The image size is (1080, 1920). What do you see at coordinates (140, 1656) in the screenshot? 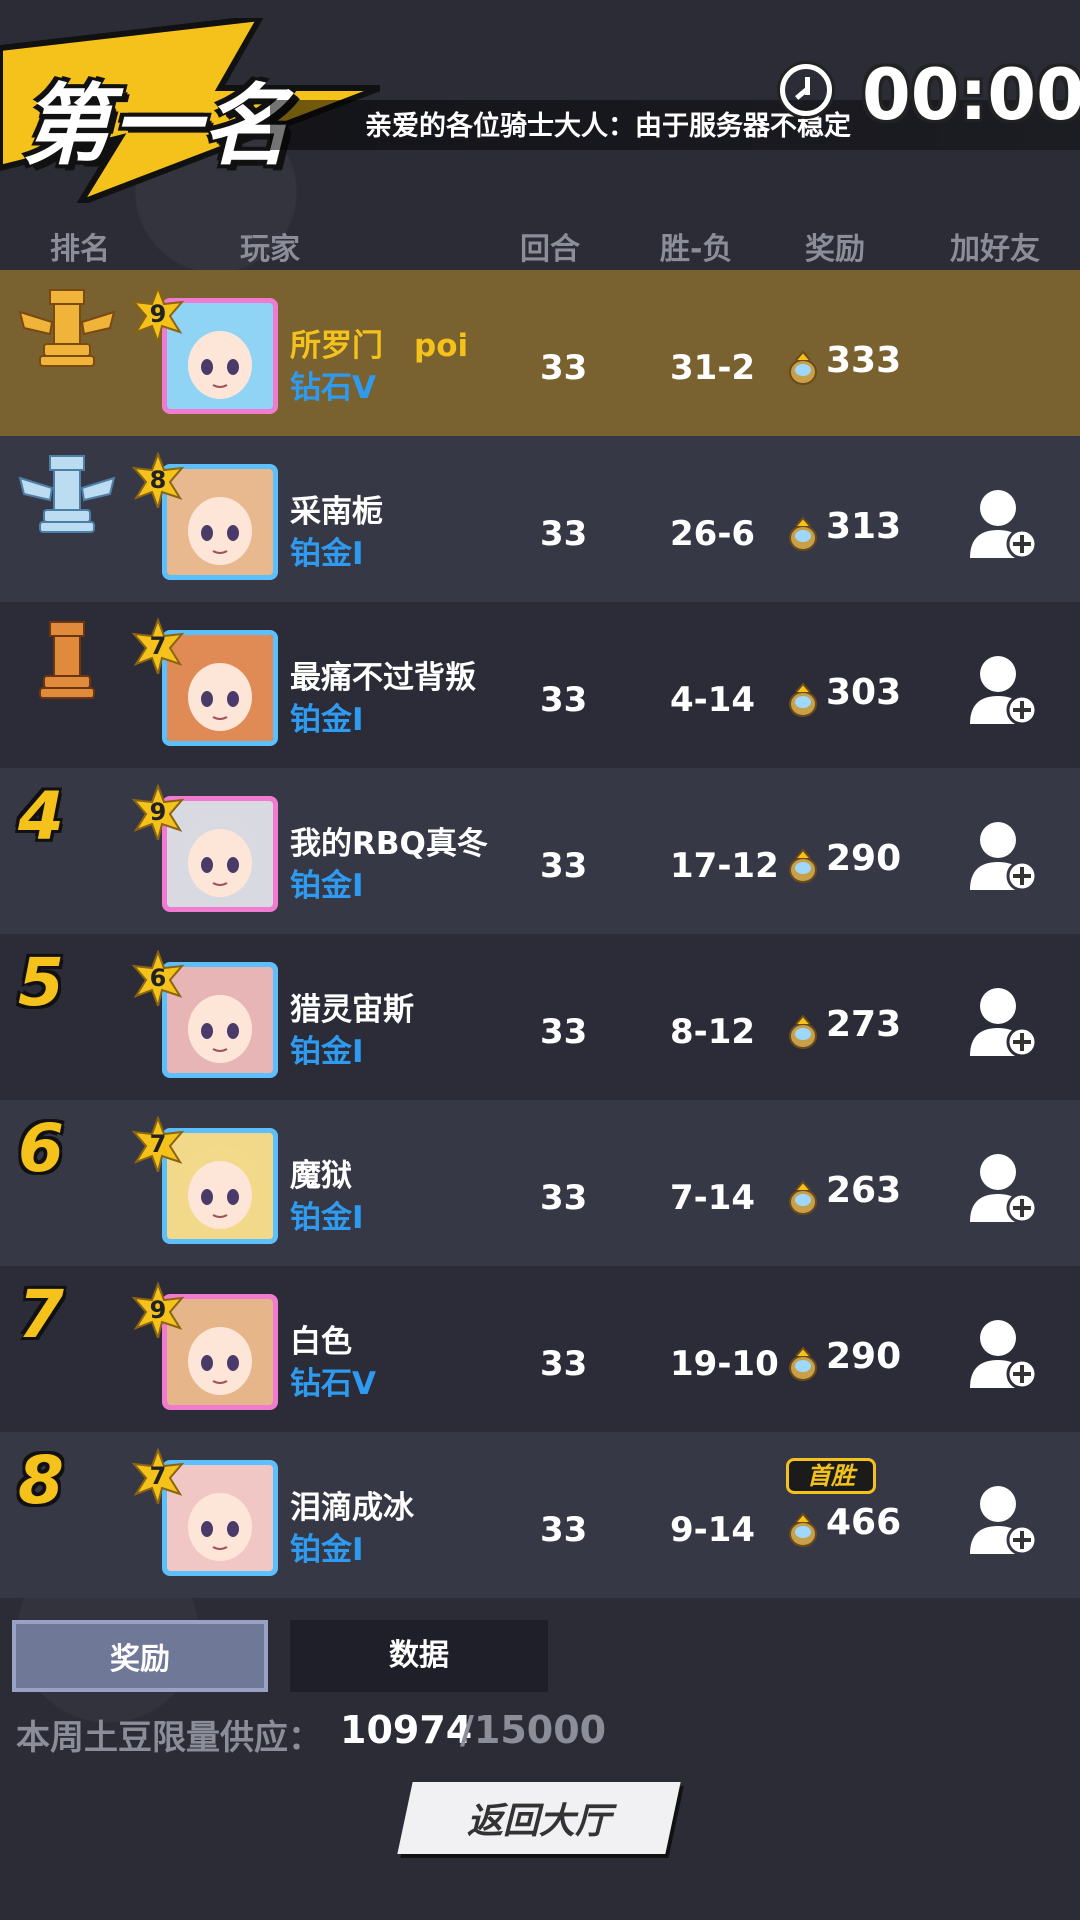
I see `tab-reward: 奖励` at bounding box center [140, 1656].